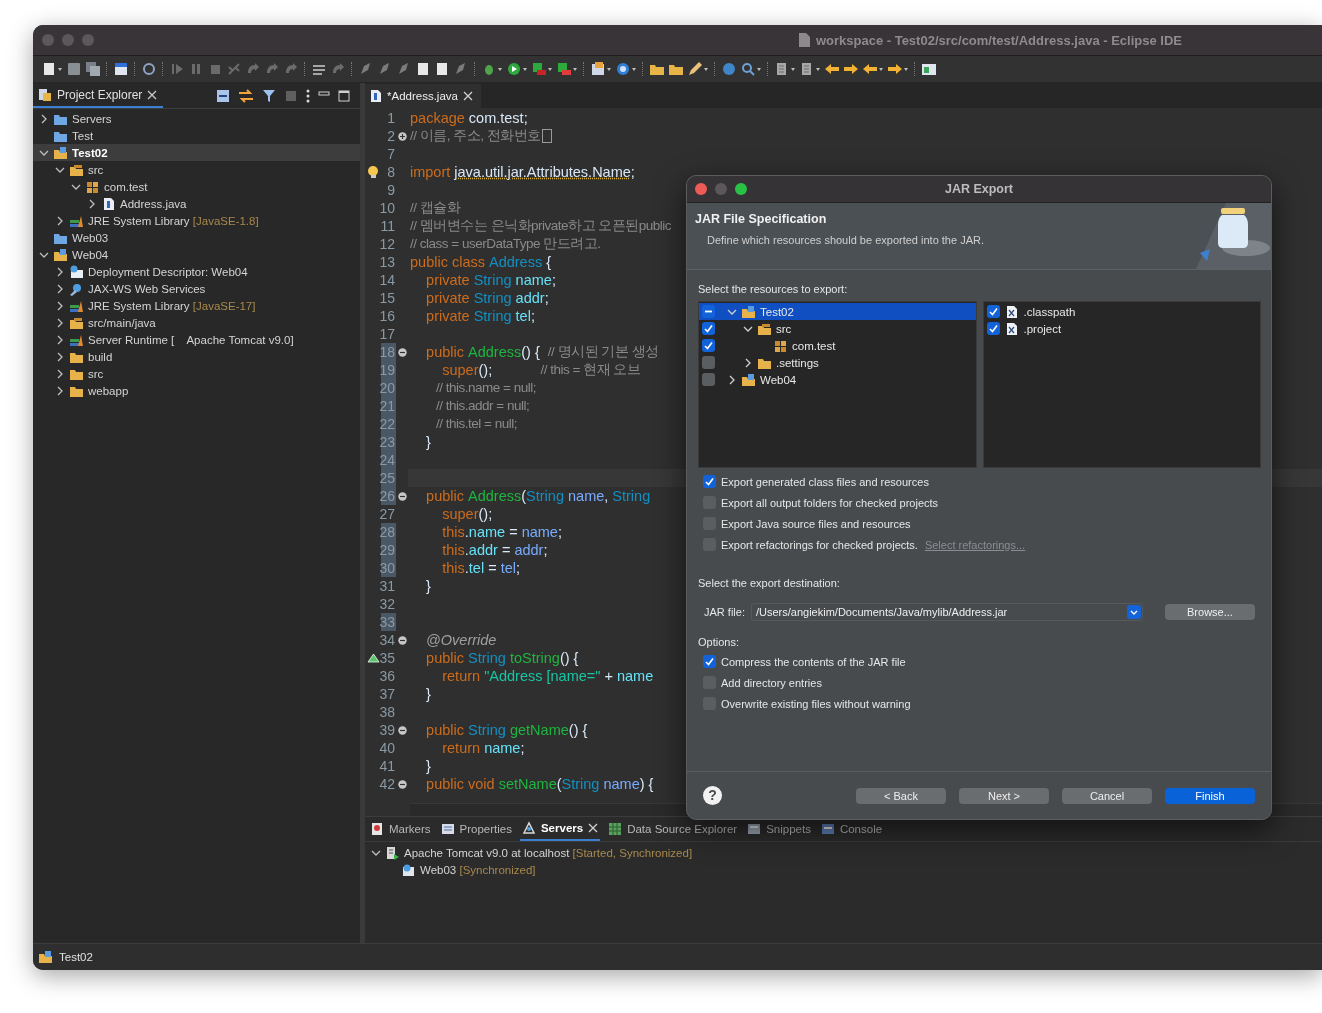 Image resolution: width=1322 pixels, height=1013 pixels. What do you see at coordinates (818, 502) in the screenshot?
I see `checkbox-option: Export all output folders for checked projects` at bounding box center [818, 502].